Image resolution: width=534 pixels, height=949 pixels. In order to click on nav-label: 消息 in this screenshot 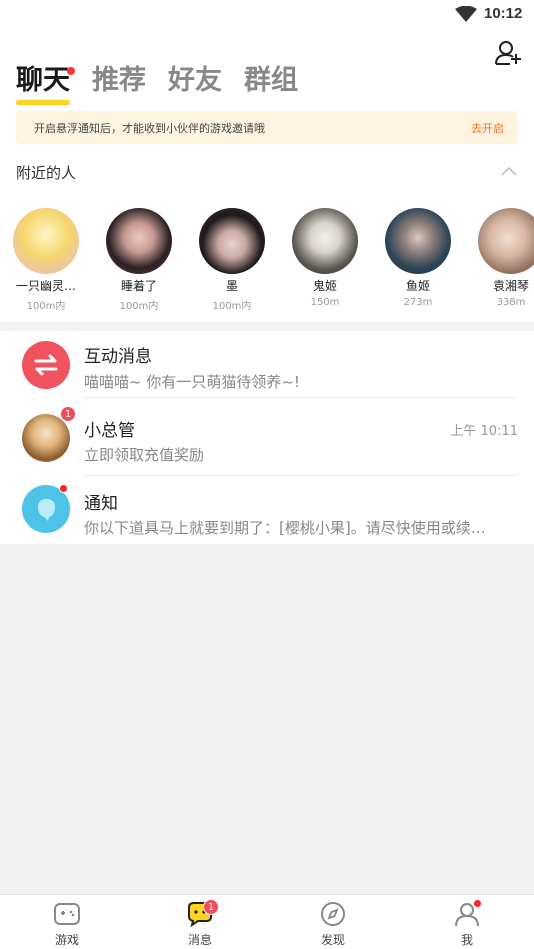, I will do `click(199, 940)`.